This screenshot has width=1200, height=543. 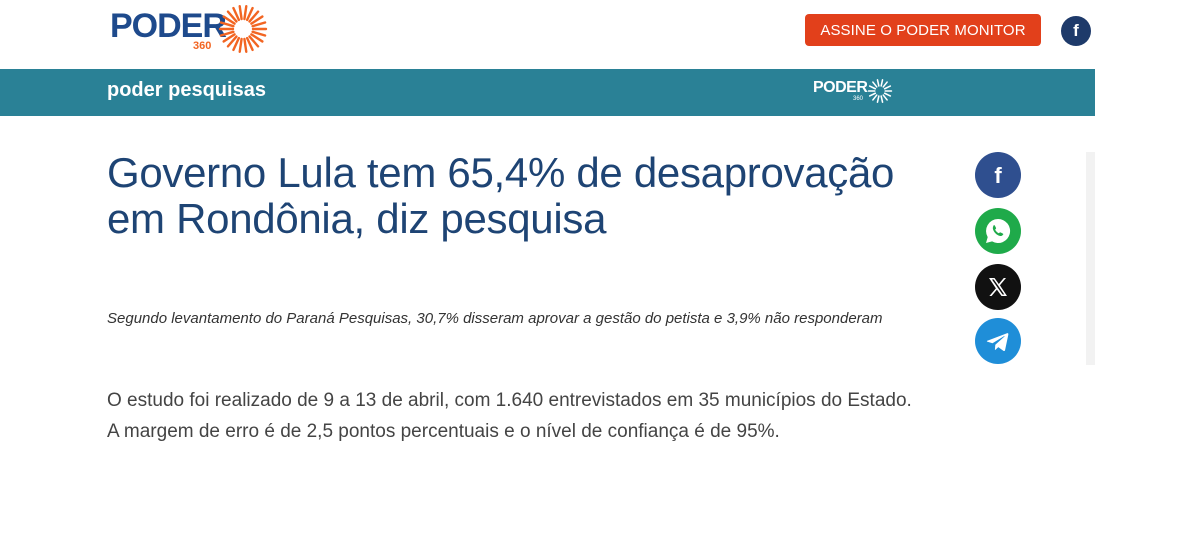 I want to click on section-title: poder pesquisas, so click(x=186, y=90).